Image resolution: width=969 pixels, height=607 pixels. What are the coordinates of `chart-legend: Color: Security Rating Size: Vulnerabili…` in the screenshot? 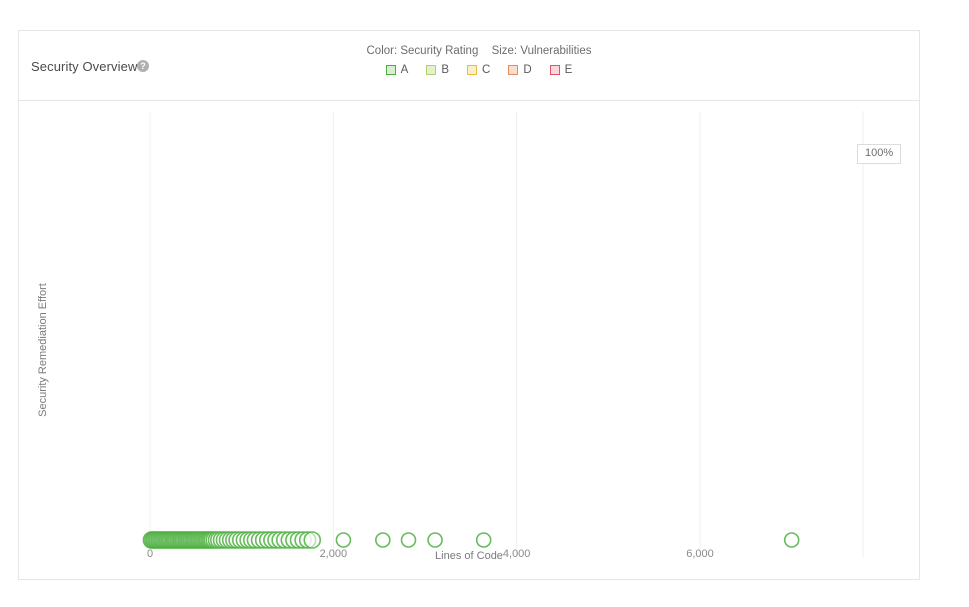 It's located at (479, 60).